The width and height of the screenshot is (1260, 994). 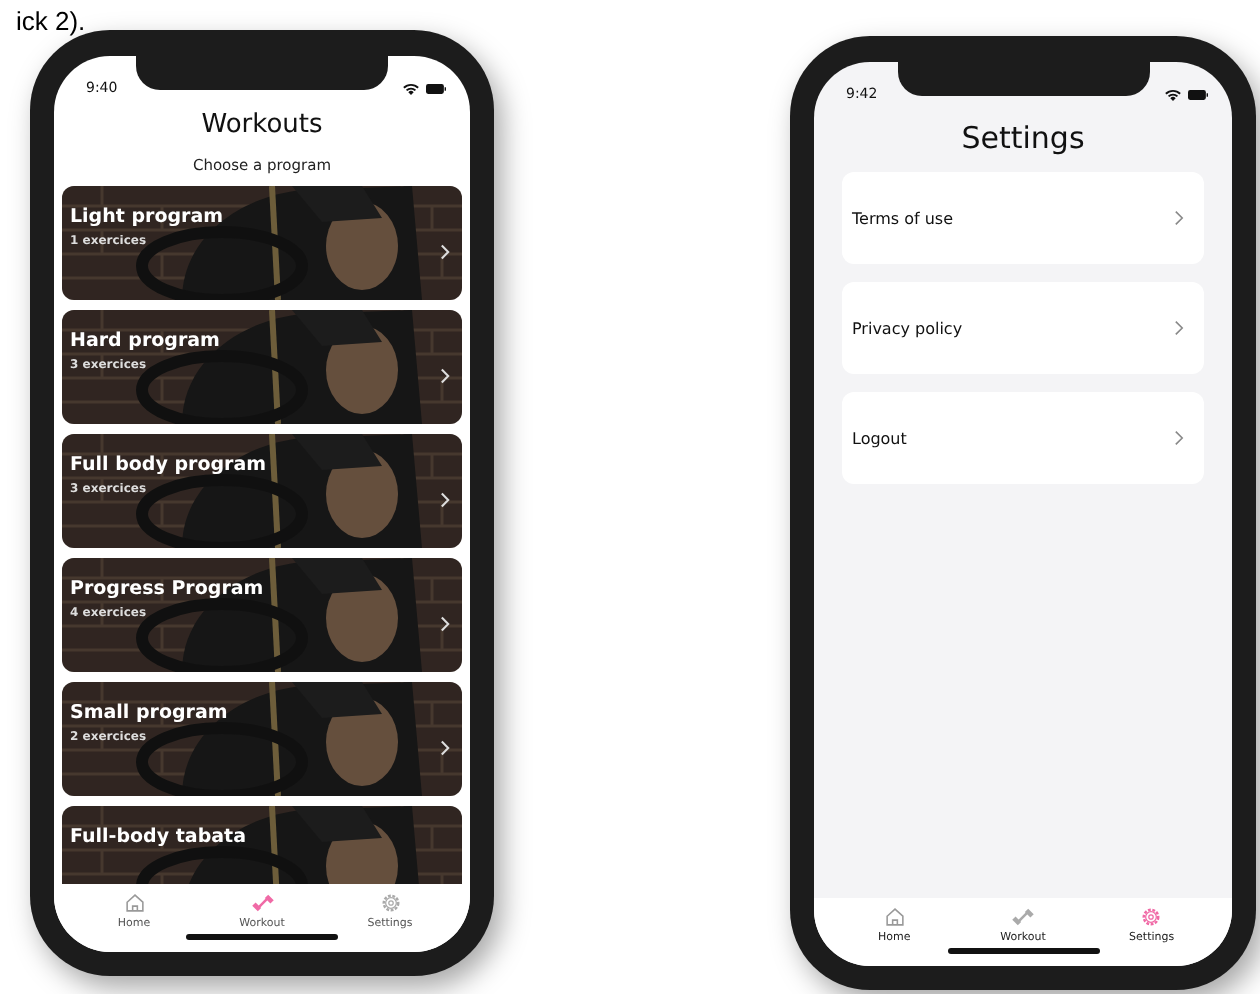 I want to click on program-card: Full-body tabata, so click(x=262, y=845).